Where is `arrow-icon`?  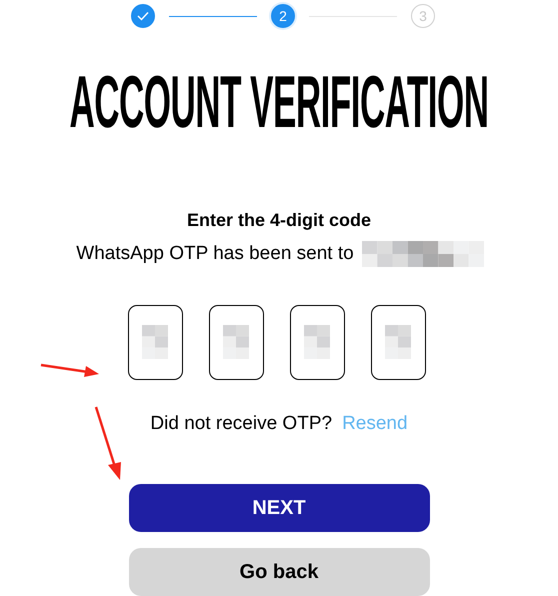 arrow-icon is located at coordinates (70, 370).